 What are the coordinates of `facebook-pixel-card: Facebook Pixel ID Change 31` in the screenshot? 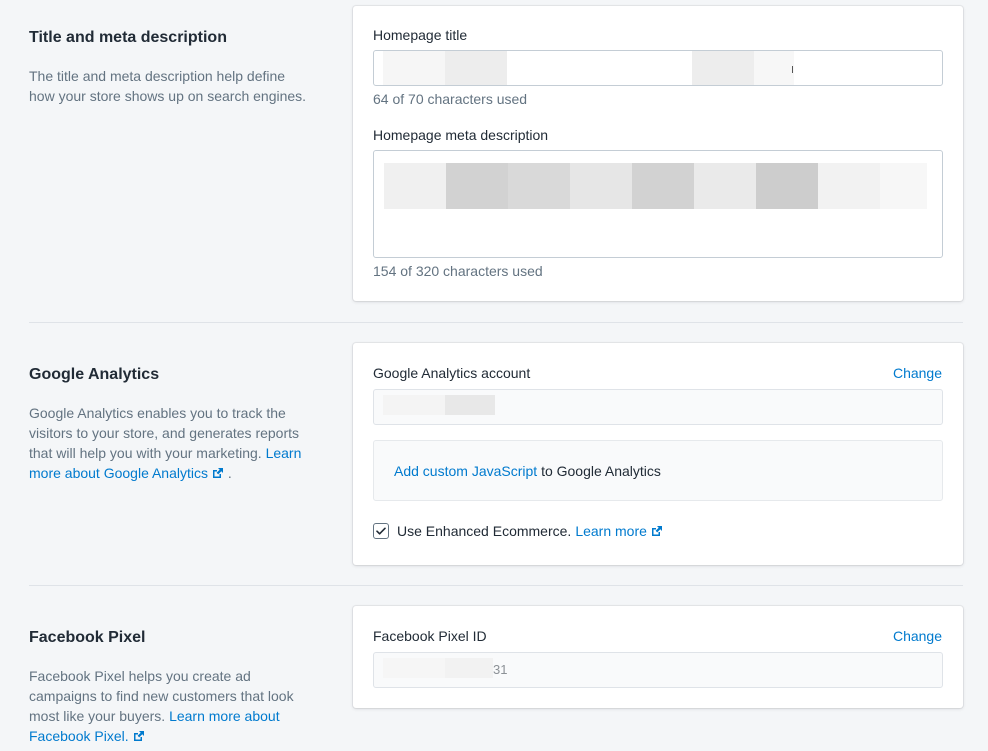 It's located at (658, 657).